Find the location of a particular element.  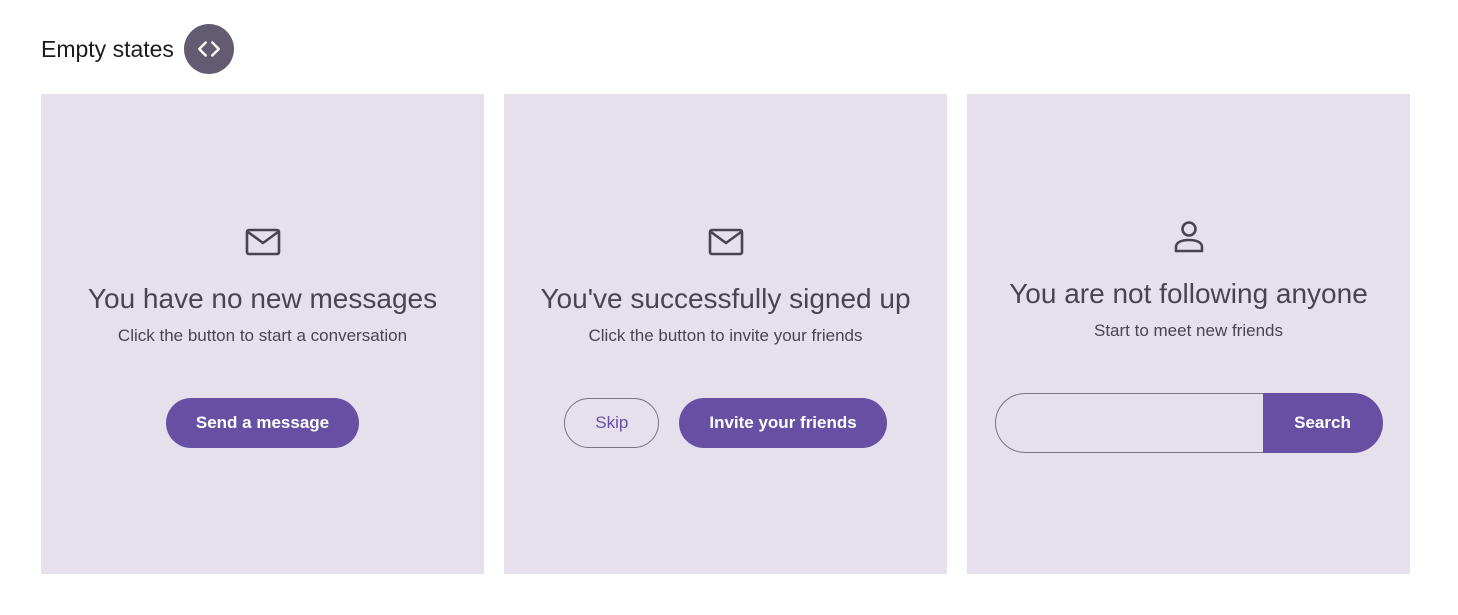

card-actions: Skip Invite your friends is located at coordinates (725, 423).